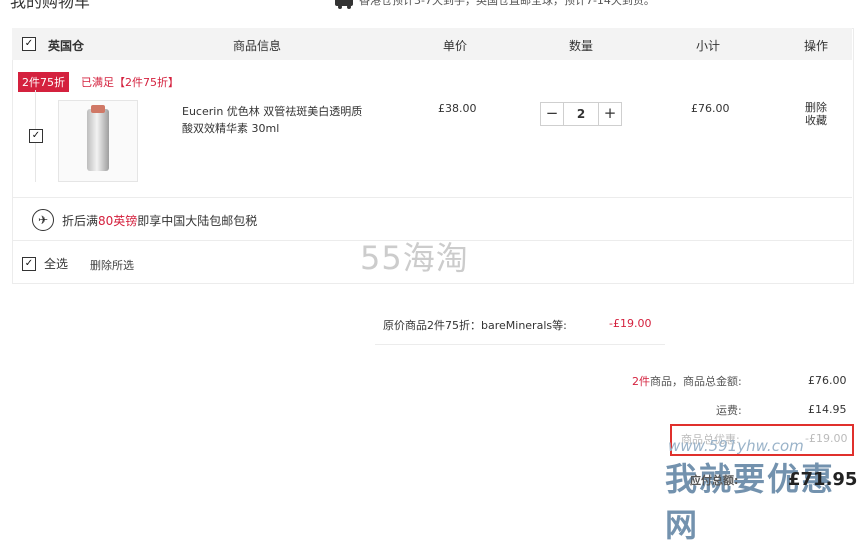 This screenshot has height=546, width=860. What do you see at coordinates (455, 46) in the screenshot?
I see `column-unit-price: 单价` at bounding box center [455, 46].